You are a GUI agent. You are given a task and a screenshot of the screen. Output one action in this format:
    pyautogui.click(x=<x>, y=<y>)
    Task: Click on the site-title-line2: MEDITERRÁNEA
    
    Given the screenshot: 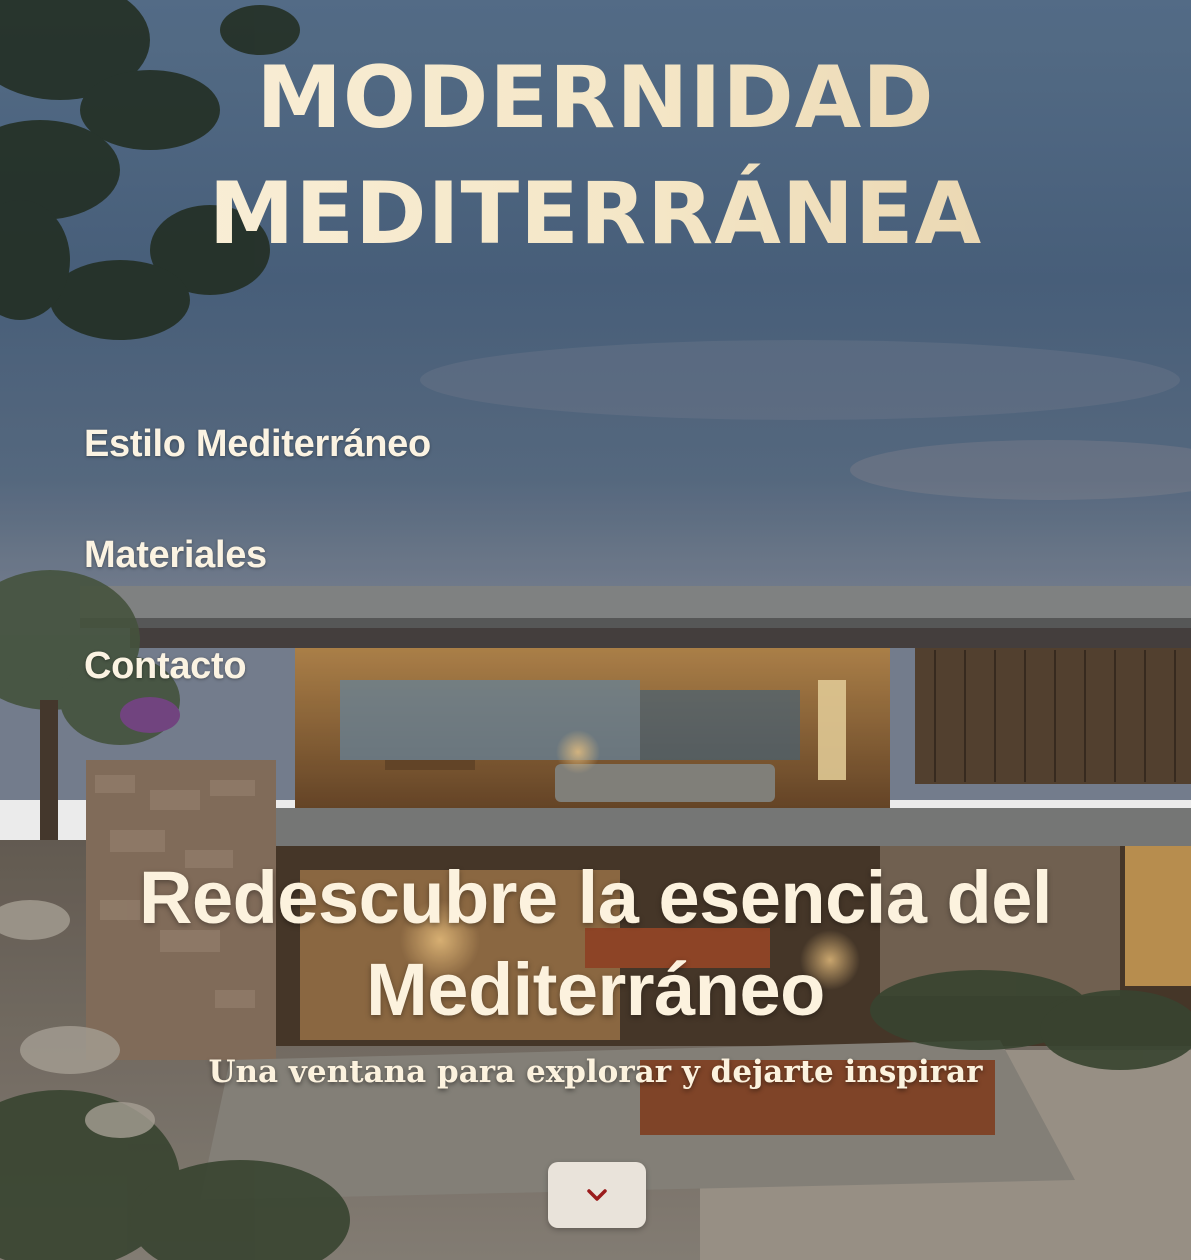 What is the action you would take?
    pyautogui.click(x=595, y=214)
    